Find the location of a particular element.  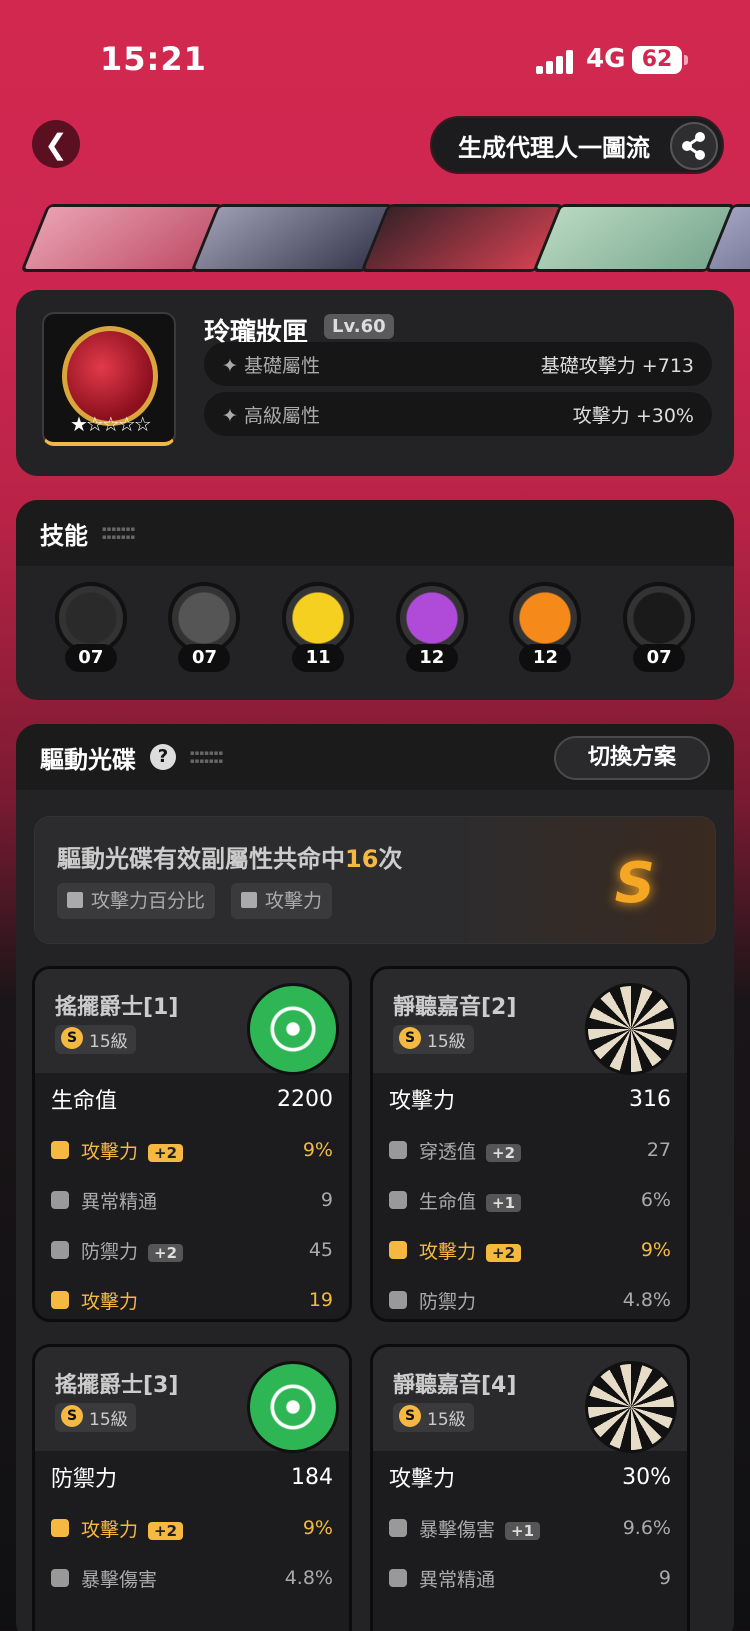

help-icon: ? is located at coordinates (163, 757).